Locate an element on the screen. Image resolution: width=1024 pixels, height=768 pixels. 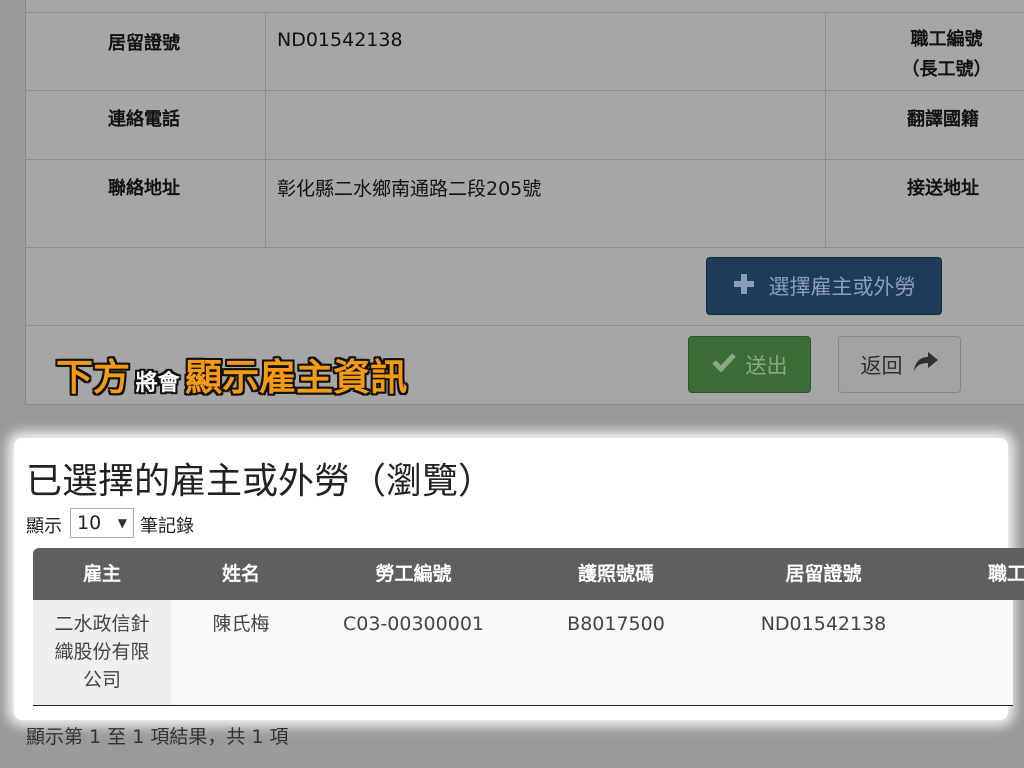
column-name: 姓名 is located at coordinates (241, 574).